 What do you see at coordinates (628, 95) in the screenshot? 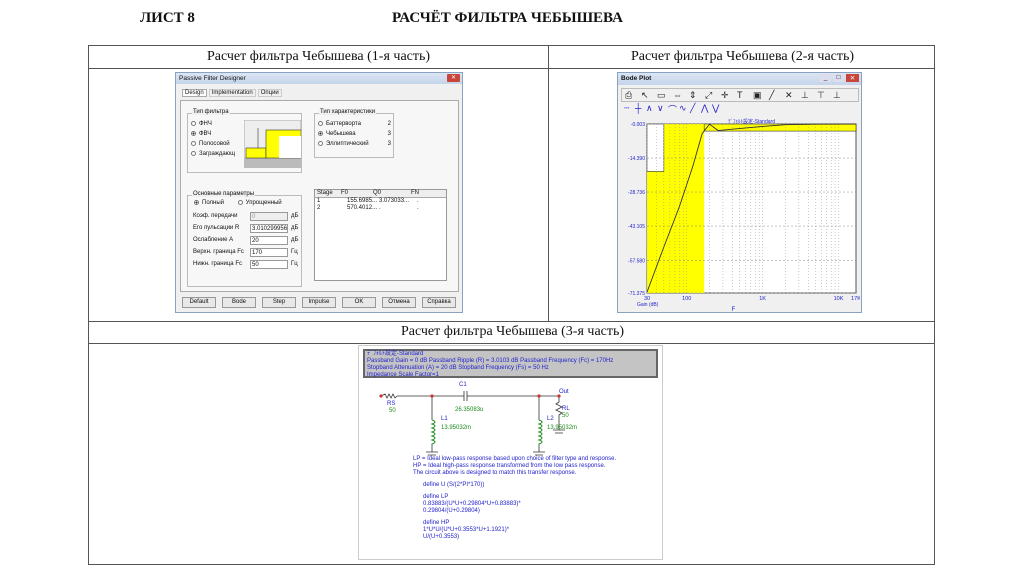
I see `printer-icon: ⎙` at bounding box center [628, 95].